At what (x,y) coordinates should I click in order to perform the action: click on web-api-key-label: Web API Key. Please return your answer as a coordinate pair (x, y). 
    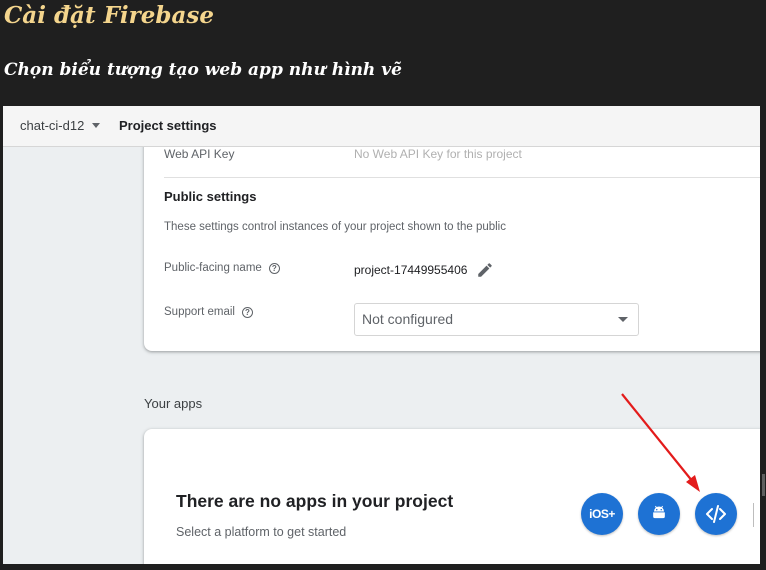
    Looking at the image, I should click on (199, 154).